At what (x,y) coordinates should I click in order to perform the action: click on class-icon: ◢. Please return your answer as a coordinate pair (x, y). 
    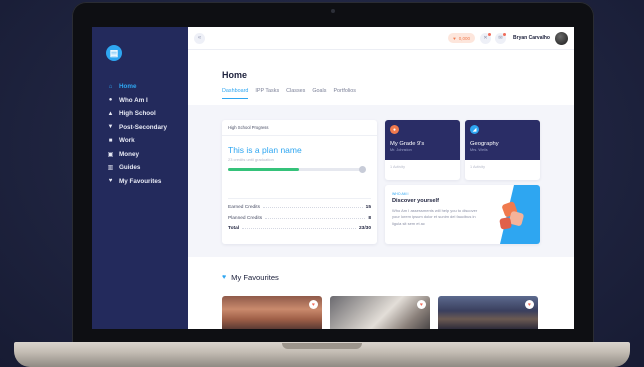
    Looking at the image, I should click on (474, 129).